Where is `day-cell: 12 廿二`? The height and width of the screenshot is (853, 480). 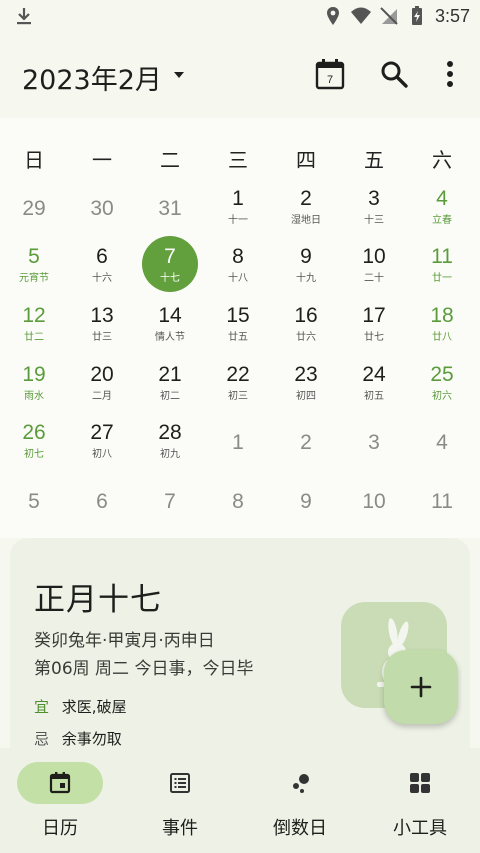
day-cell: 12 廿二 is located at coordinates (34, 328).